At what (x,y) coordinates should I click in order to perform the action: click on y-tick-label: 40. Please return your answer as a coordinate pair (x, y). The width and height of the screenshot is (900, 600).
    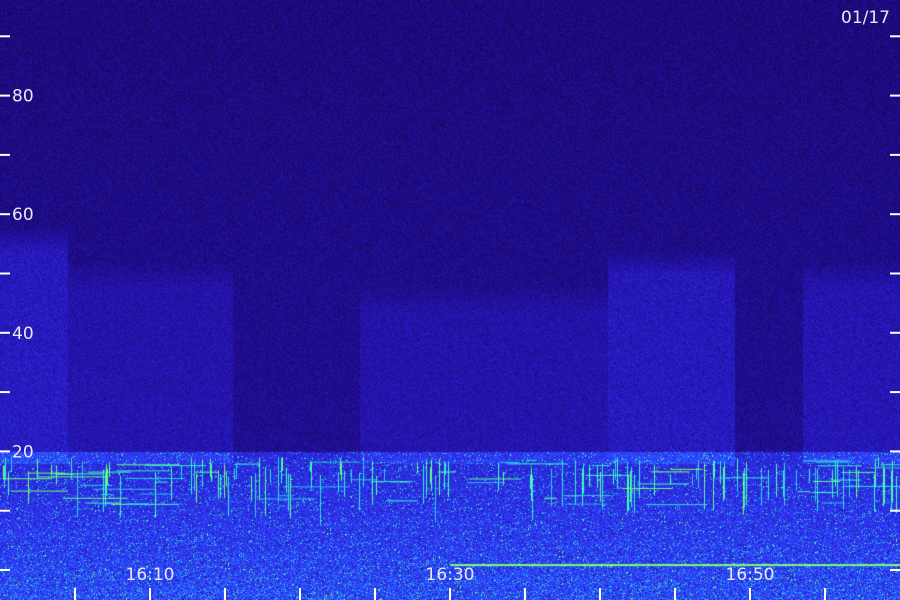
    Looking at the image, I should click on (23, 334).